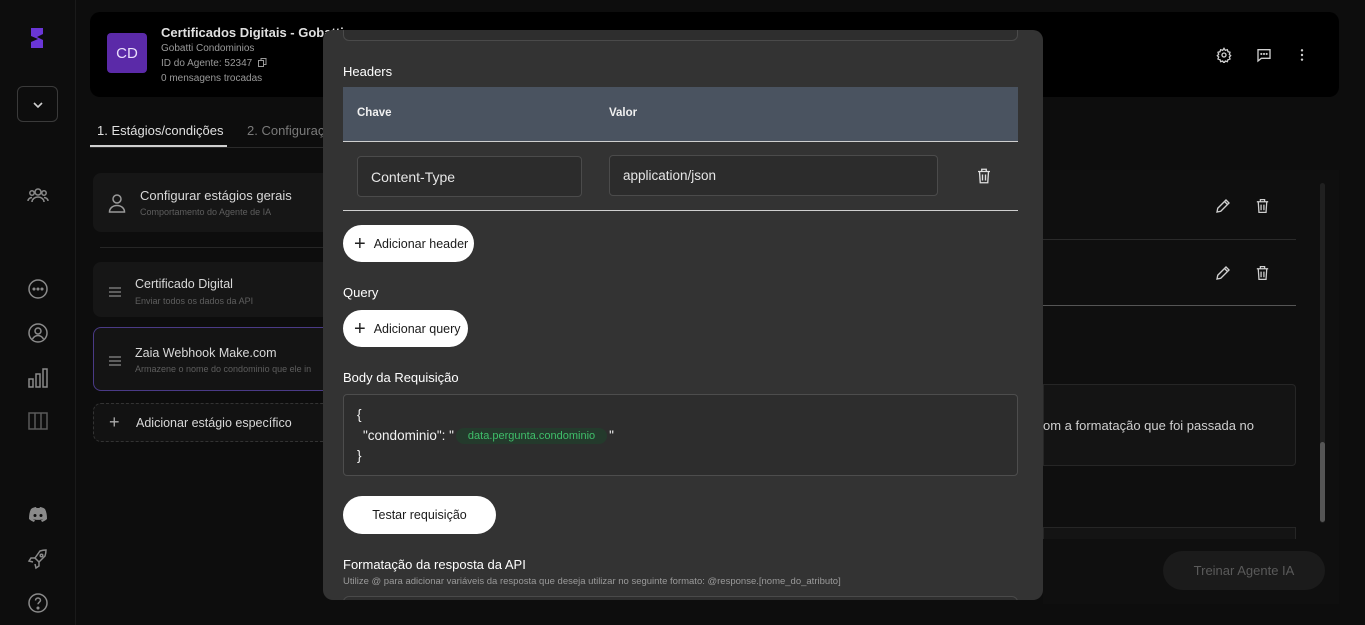  I want to click on copy-icon, so click(262, 62).